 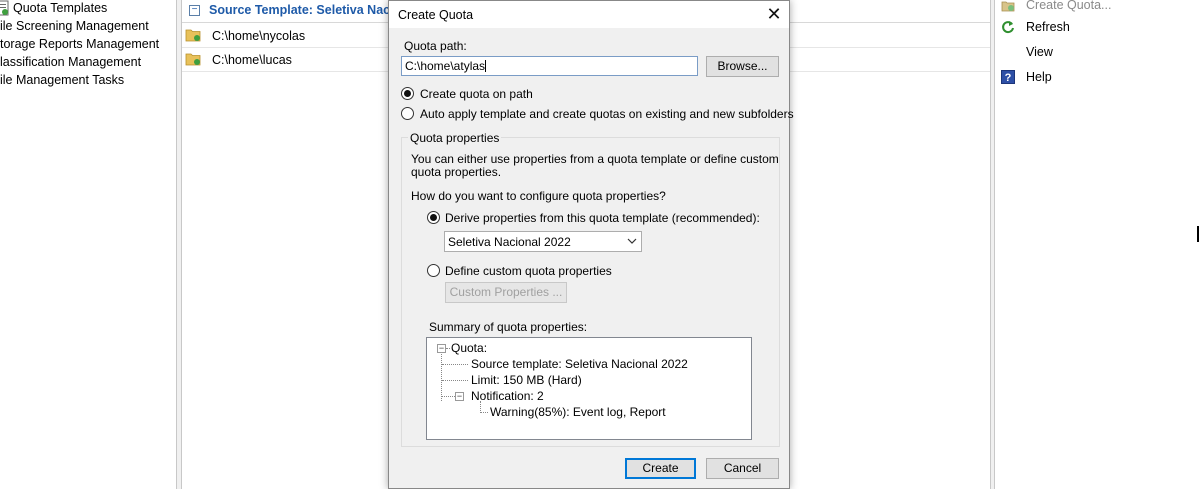 I want to click on quota-path: C:\home\lucas, so click(x=252, y=60).